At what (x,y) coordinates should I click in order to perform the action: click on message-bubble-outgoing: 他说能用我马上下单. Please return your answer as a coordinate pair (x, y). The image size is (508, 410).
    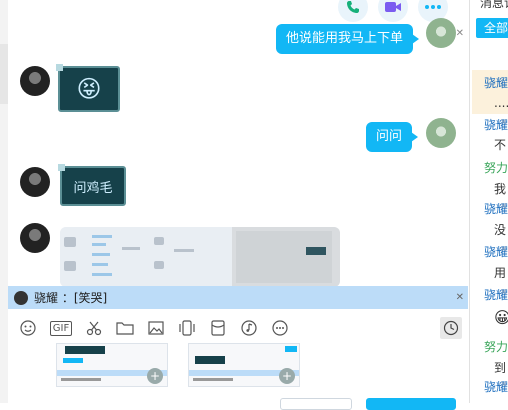
    Looking at the image, I should click on (348, 39).